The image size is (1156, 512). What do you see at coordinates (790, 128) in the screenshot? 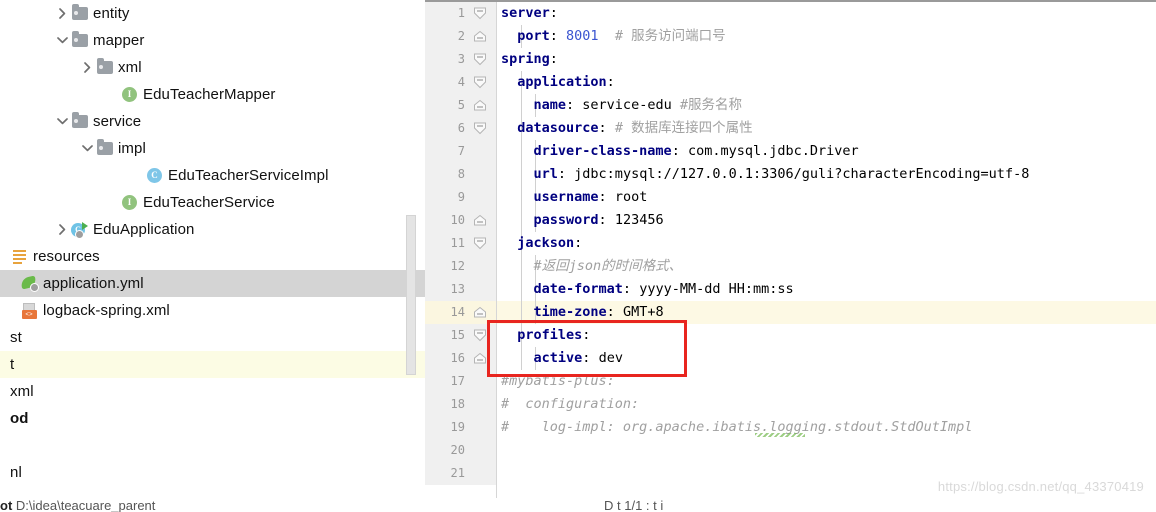
I see `code-line-6: 6 datasource: # 数据库连接四个属性` at bounding box center [790, 128].